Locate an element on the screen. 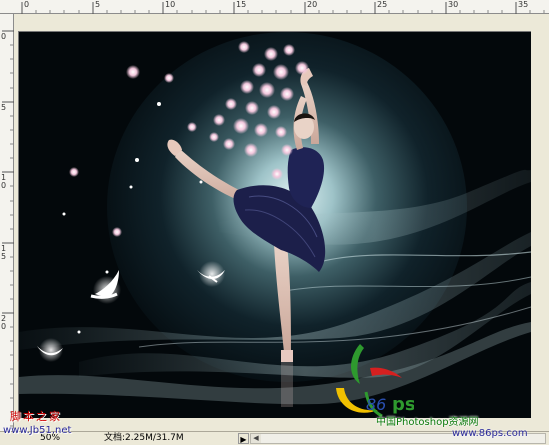 This screenshot has height=445, width=549. scroll-left-icon: ◀ is located at coordinates (256, 438).